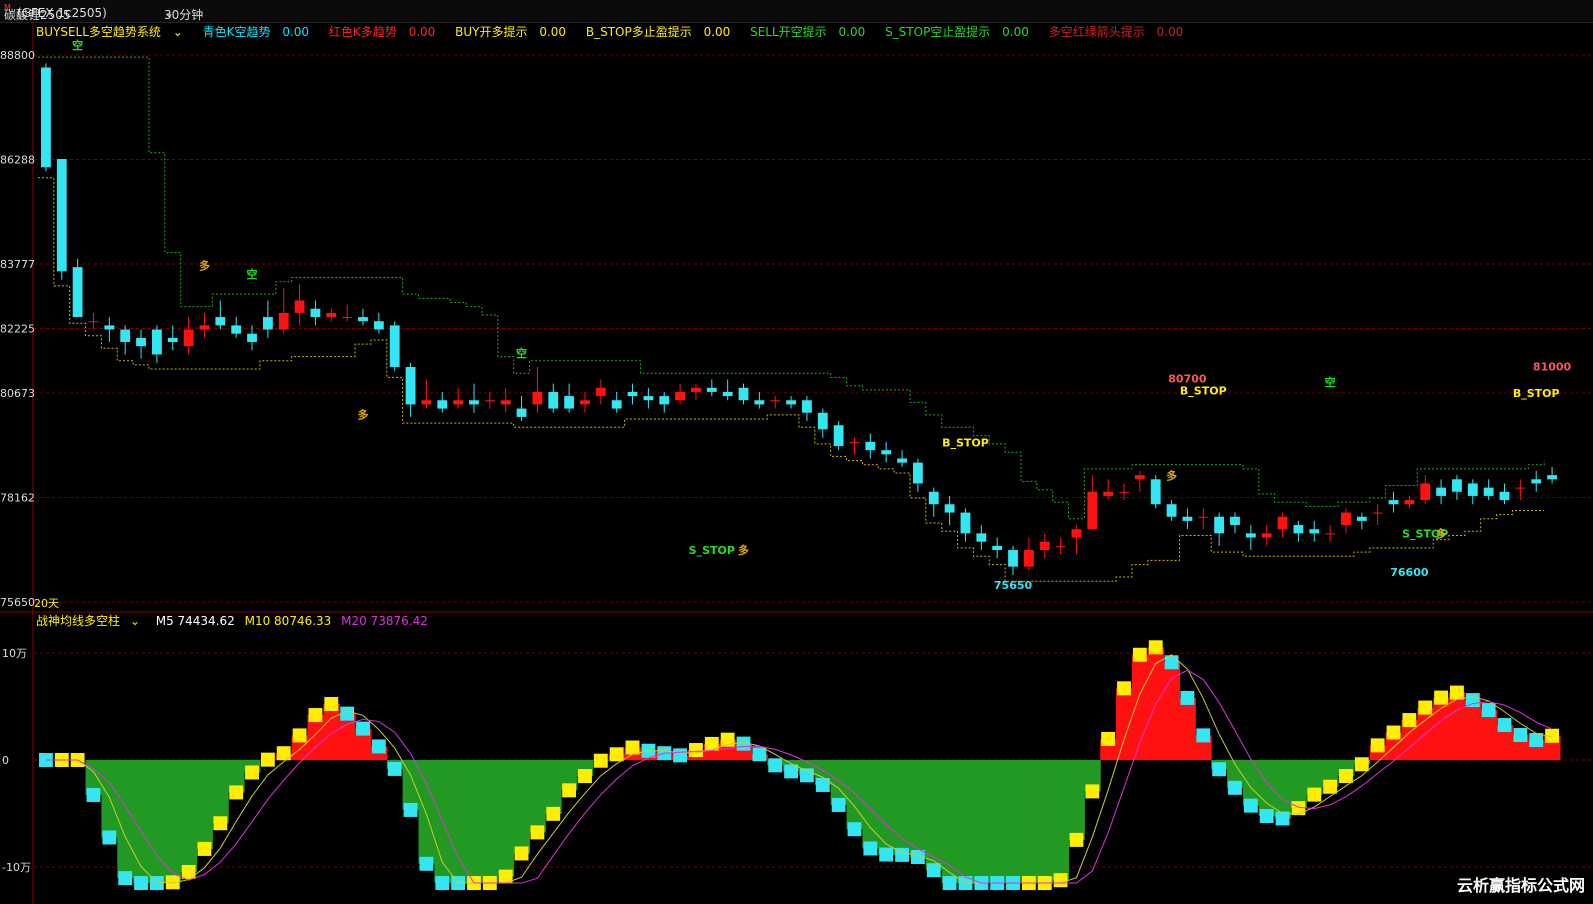 Image resolution: width=1593 pixels, height=904 pixels. What do you see at coordinates (17, 602) in the screenshot?
I see `price-tick-label: 75650` at bounding box center [17, 602].